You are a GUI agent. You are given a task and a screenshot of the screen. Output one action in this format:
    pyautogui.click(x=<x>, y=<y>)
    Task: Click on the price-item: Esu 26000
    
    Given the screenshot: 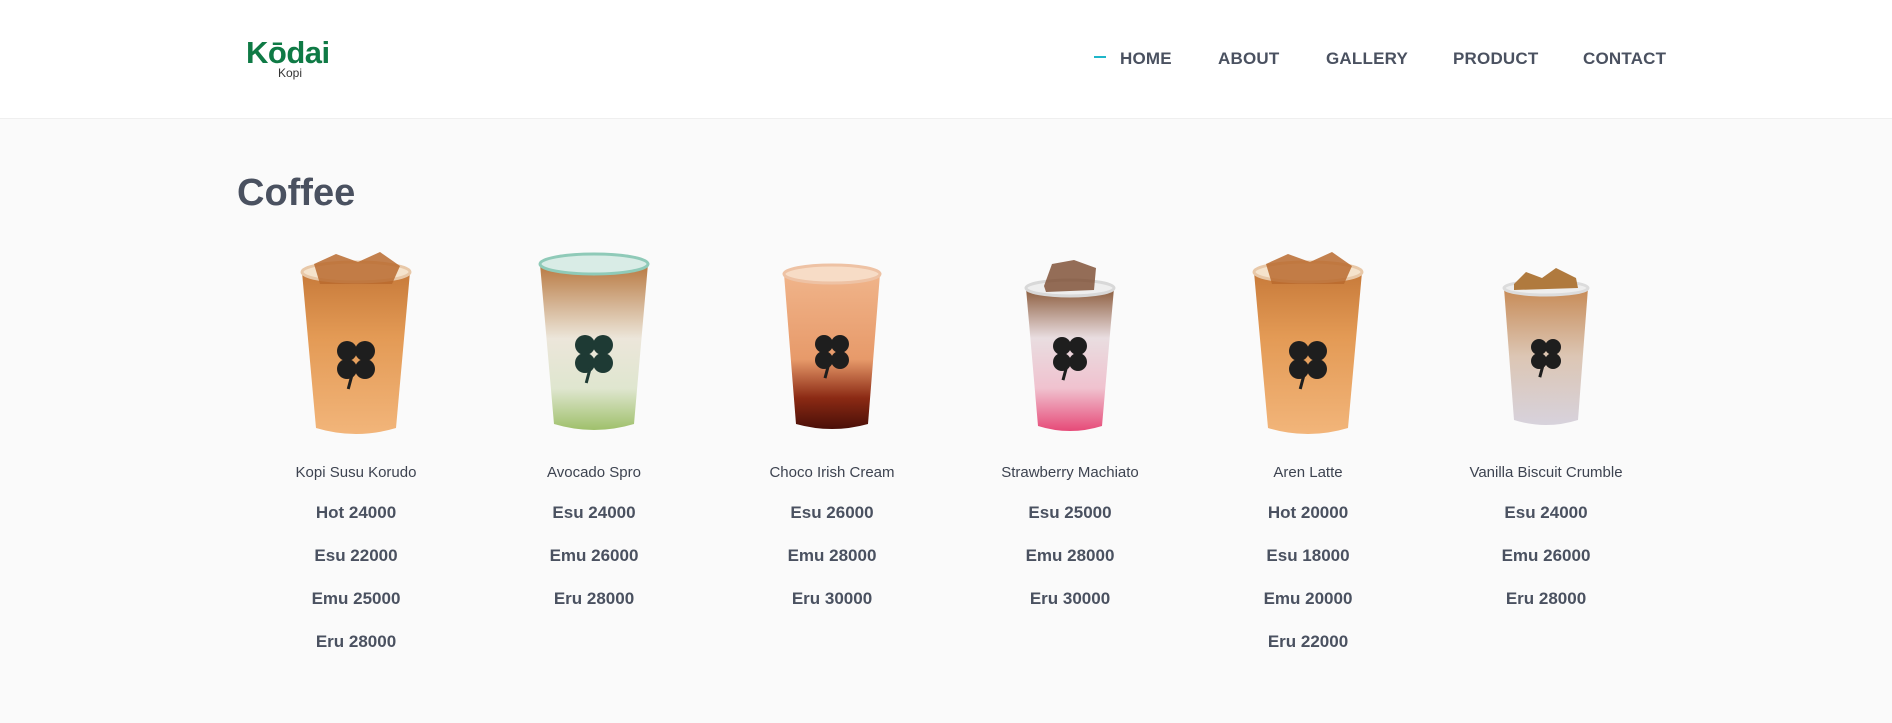 What is the action you would take?
    pyautogui.click(x=832, y=512)
    